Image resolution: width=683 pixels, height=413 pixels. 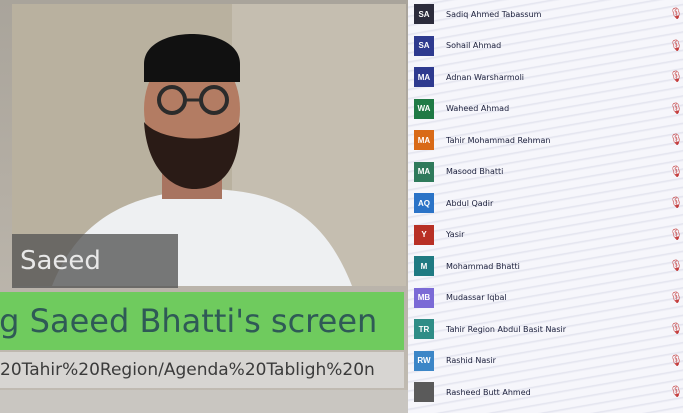 I want to click on participant-name: Sadiq Ahmed Tabassum, so click(x=494, y=14).